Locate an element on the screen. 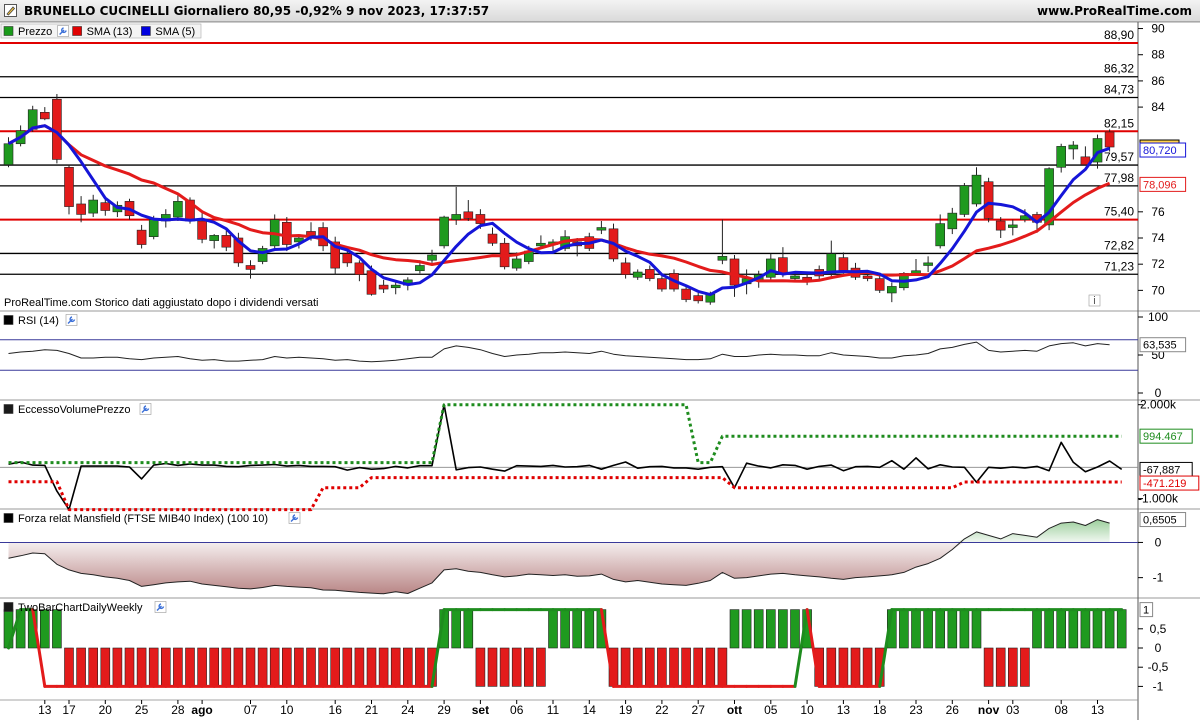 Image resolution: width=1200 pixels, height=720 pixels. volume-settings-icon is located at coordinates (145, 409).